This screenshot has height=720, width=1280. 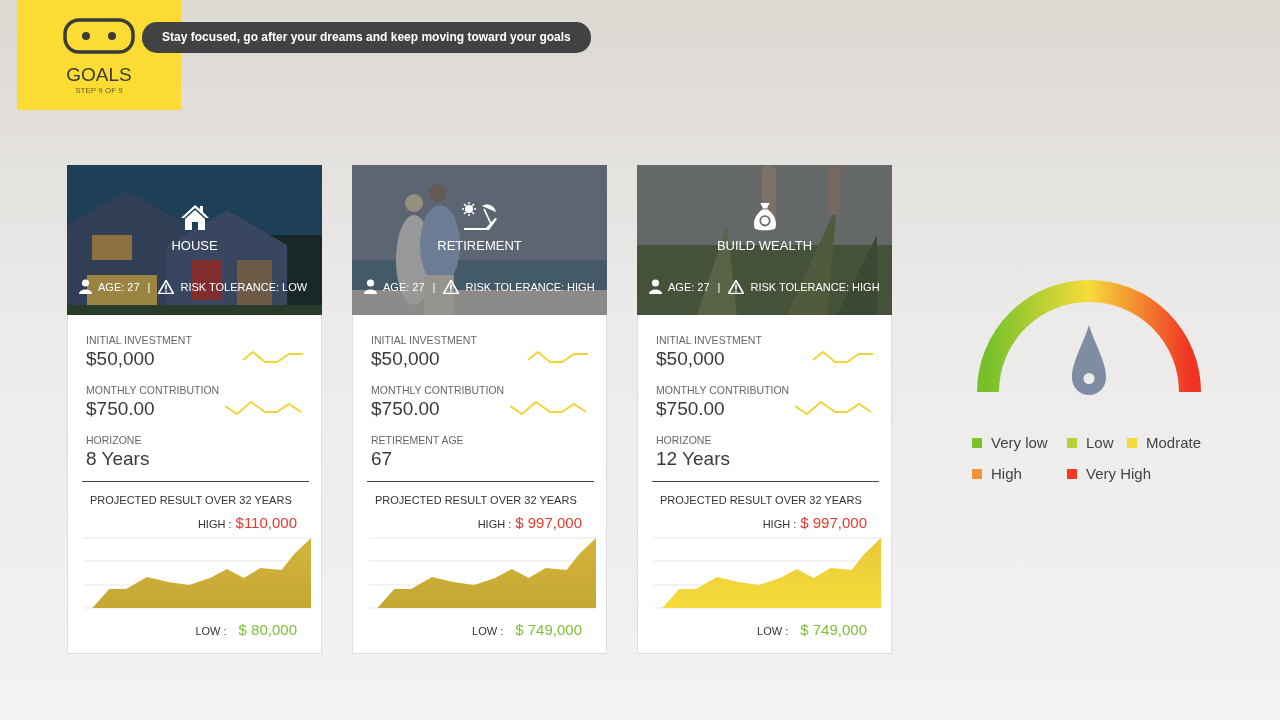 What do you see at coordinates (693, 459) in the screenshot?
I see `field-value: 12 Years` at bounding box center [693, 459].